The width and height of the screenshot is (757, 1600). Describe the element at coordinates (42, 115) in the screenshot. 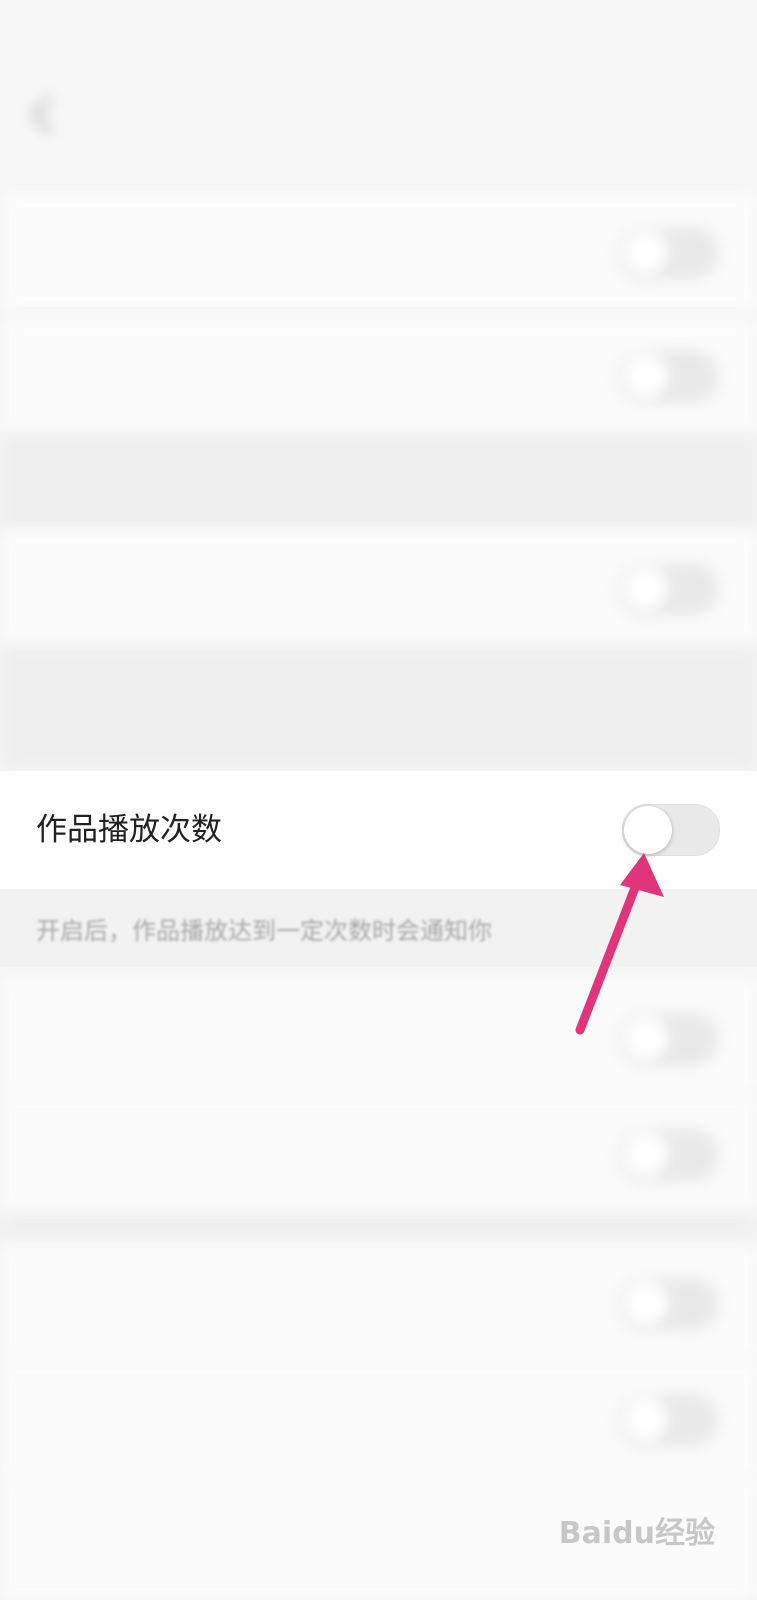

I see `chevron-left-icon` at that location.